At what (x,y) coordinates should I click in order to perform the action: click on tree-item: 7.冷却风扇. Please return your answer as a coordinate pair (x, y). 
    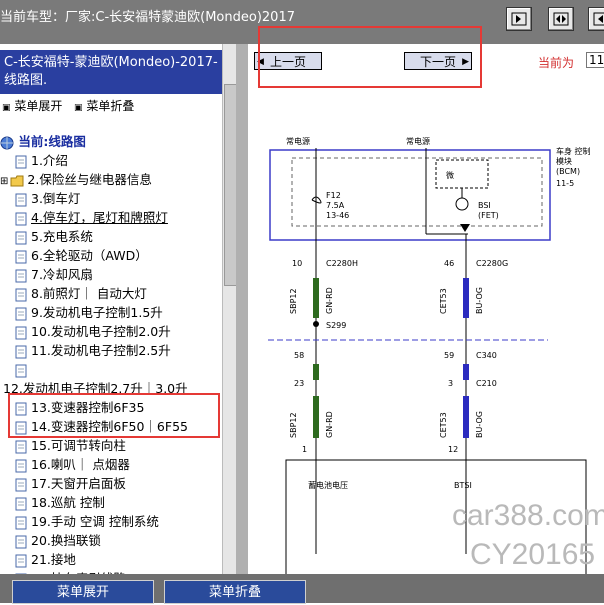
    Looking at the image, I should click on (53, 274).